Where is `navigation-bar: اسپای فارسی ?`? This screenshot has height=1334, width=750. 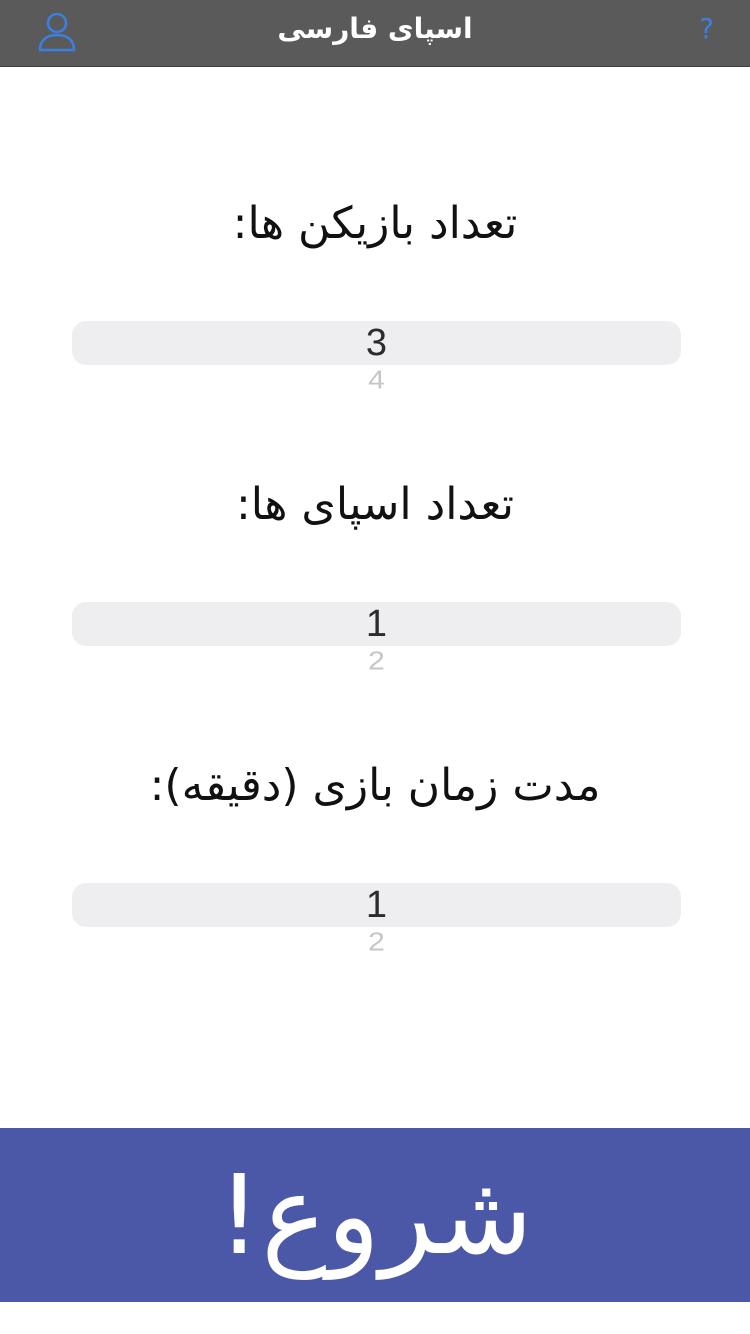
navigation-bar: اسپای فارسی ? is located at coordinates (375, 33).